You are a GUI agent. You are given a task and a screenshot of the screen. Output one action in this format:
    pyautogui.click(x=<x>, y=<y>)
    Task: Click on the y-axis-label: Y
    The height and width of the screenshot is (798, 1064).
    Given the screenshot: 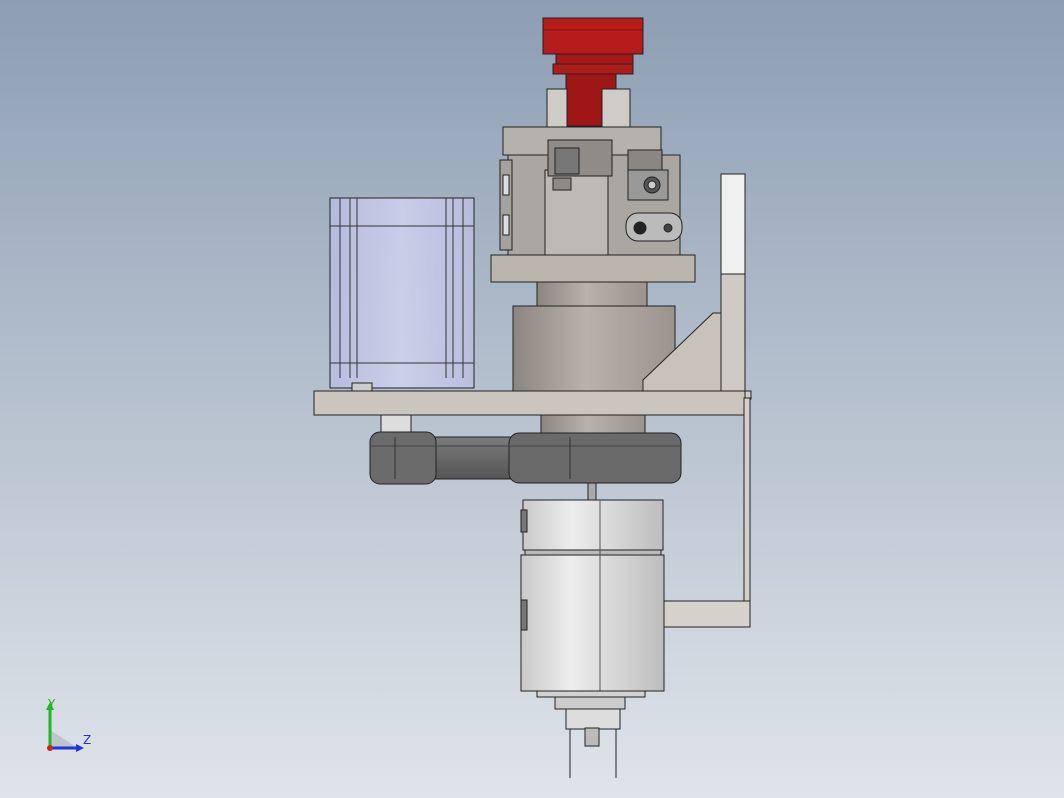 What is the action you would take?
    pyautogui.click(x=52, y=704)
    